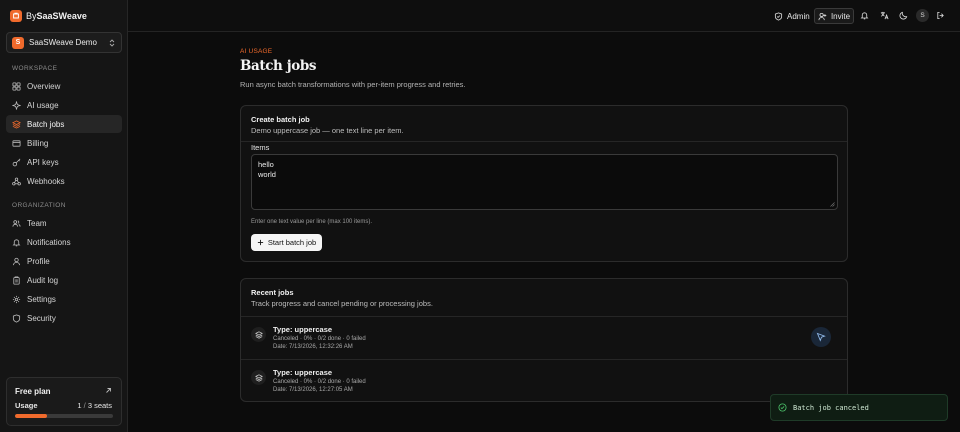 Image resolution: width=960 pixels, height=432 pixels. I want to click on items-line: world, so click(267, 174).